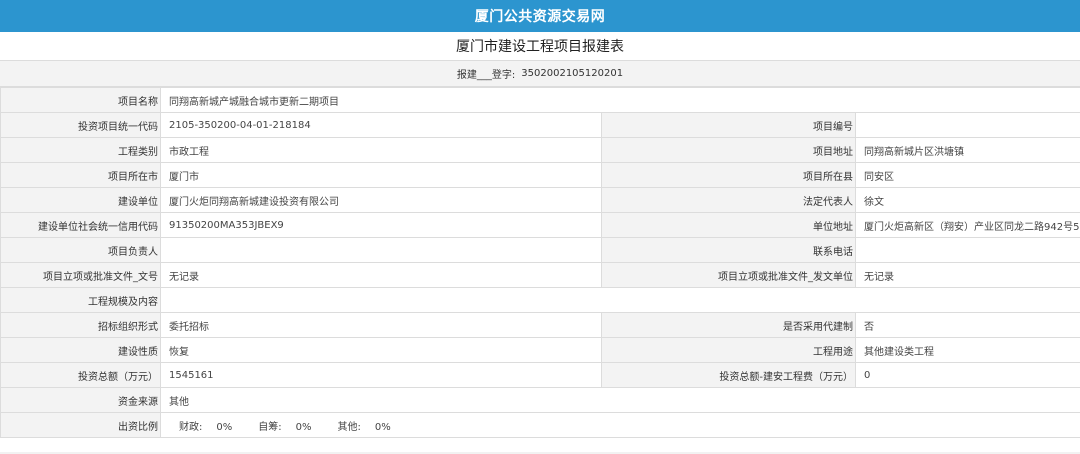 The height and width of the screenshot is (454, 1080). I want to click on fund-source-label: 资金来源, so click(80, 400).